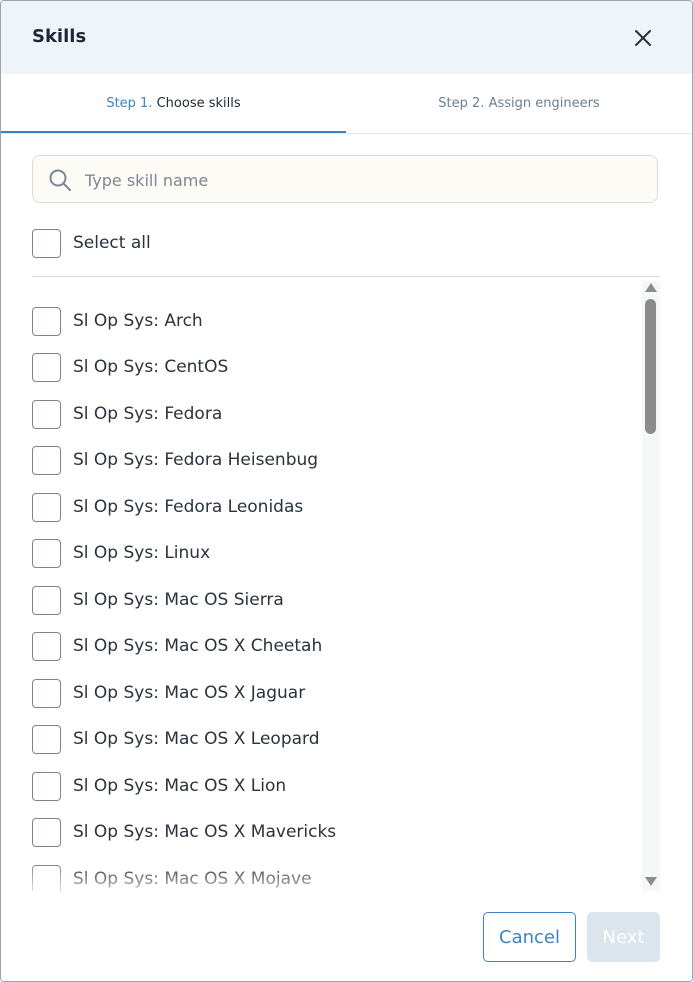 This screenshot has width=693, height=982. I want to click on dialog-title: Skills, so click(59, 36).